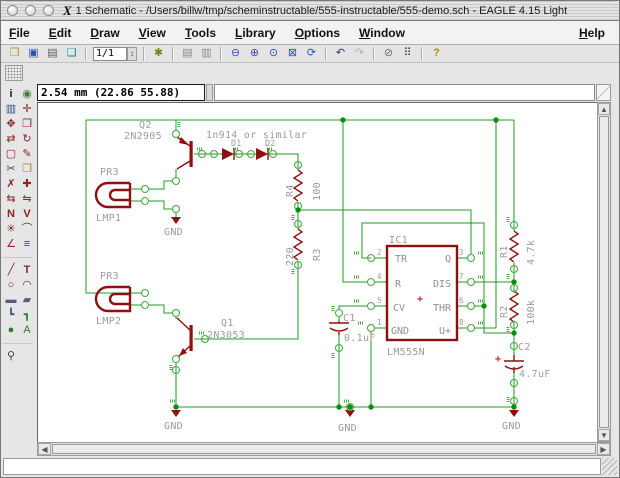  Describe the element at coordinates (27, 169) in the screenshot. I see `tool-paste-icon: ❒` at that location.